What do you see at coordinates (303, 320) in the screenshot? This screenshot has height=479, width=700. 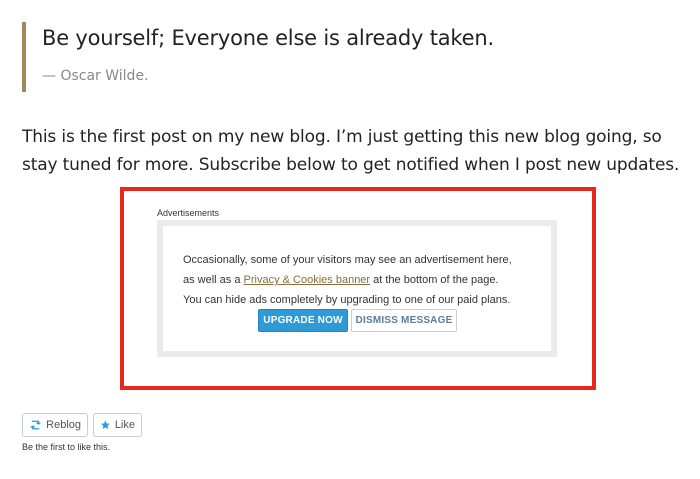 I see `upgrade-now-button: UPGRADE NOW` at bounding box center [303, 320].